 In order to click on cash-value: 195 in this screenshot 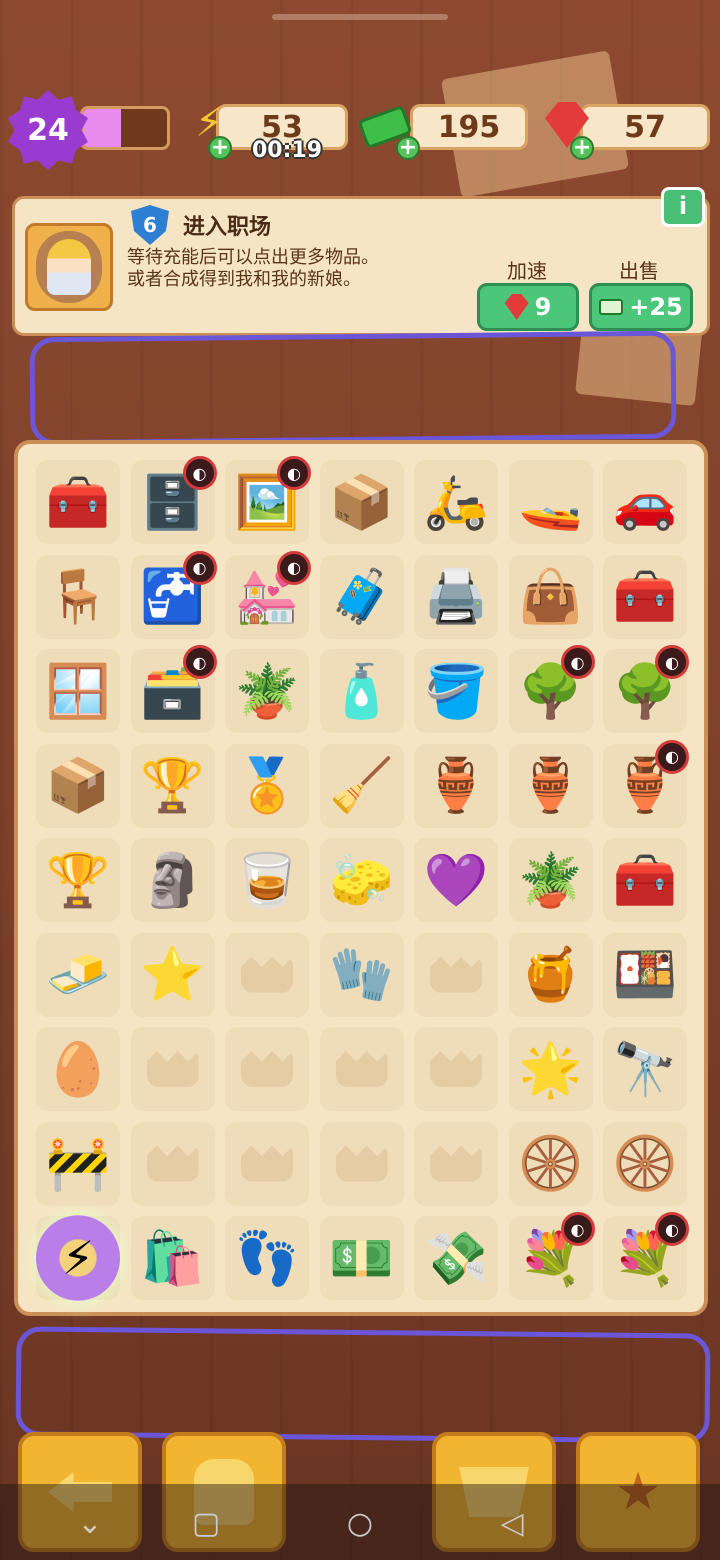, I will do `click(469, 127)`.